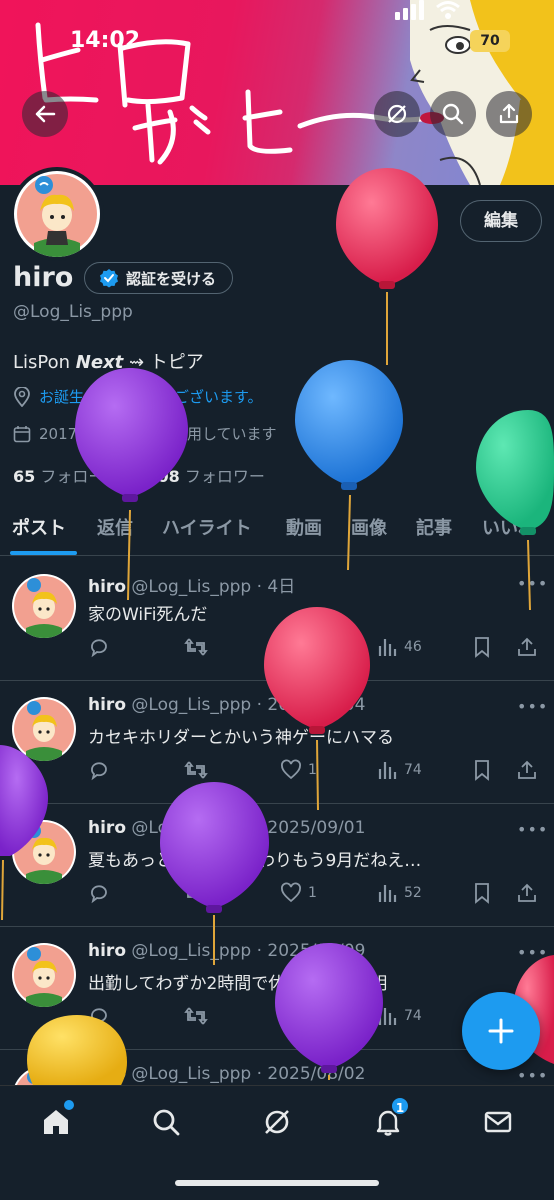 Image resolution: width=554 pixels, height=1200 pixels. Describe the element at coordinates (304, 527) in the screenshot. I see `tab-videos: 動画` at that location.